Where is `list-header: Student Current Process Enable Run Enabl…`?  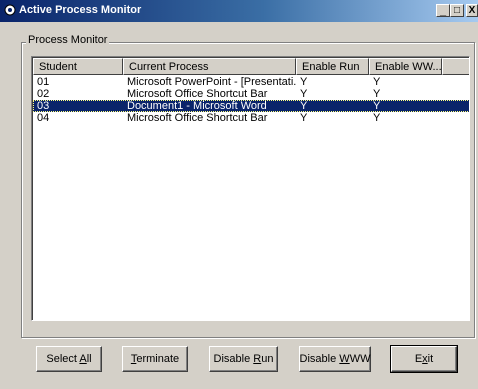 list-header: Student Current Process Enable Run Enabl… is located at coordinates (251, 66).